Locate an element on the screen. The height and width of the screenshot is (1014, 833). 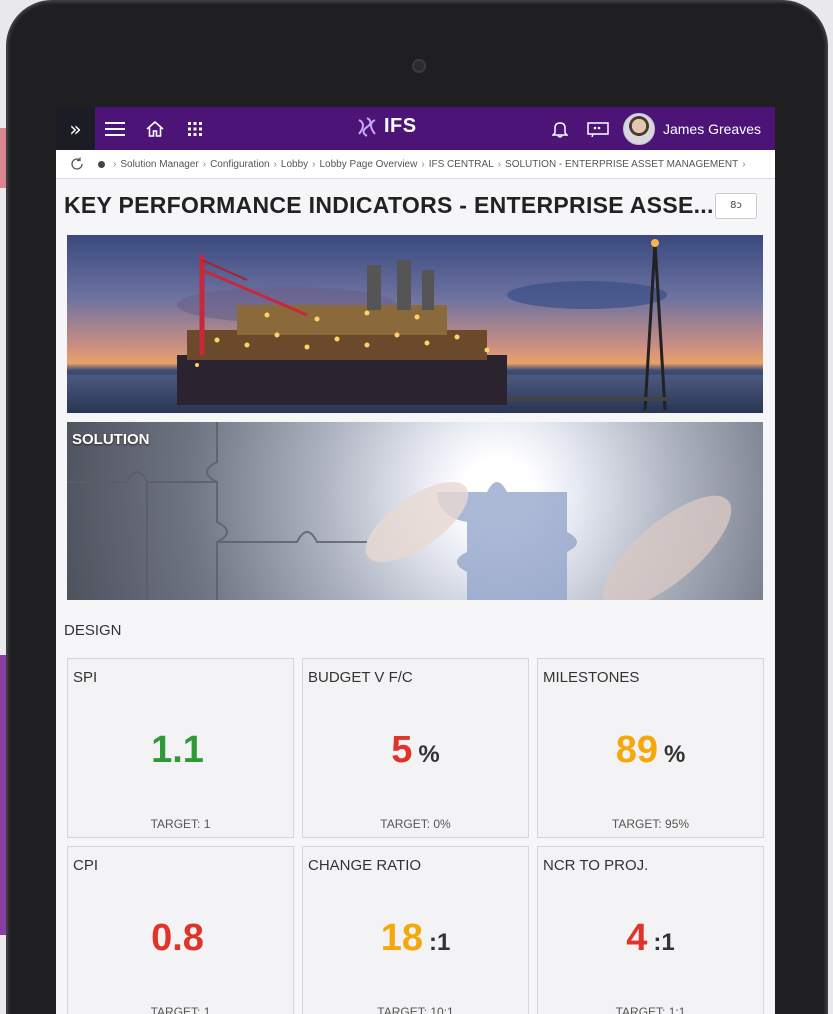
kpi-card-cpi: CPI 0.8 TARGET: 1 is located at coordinates (180, 930).